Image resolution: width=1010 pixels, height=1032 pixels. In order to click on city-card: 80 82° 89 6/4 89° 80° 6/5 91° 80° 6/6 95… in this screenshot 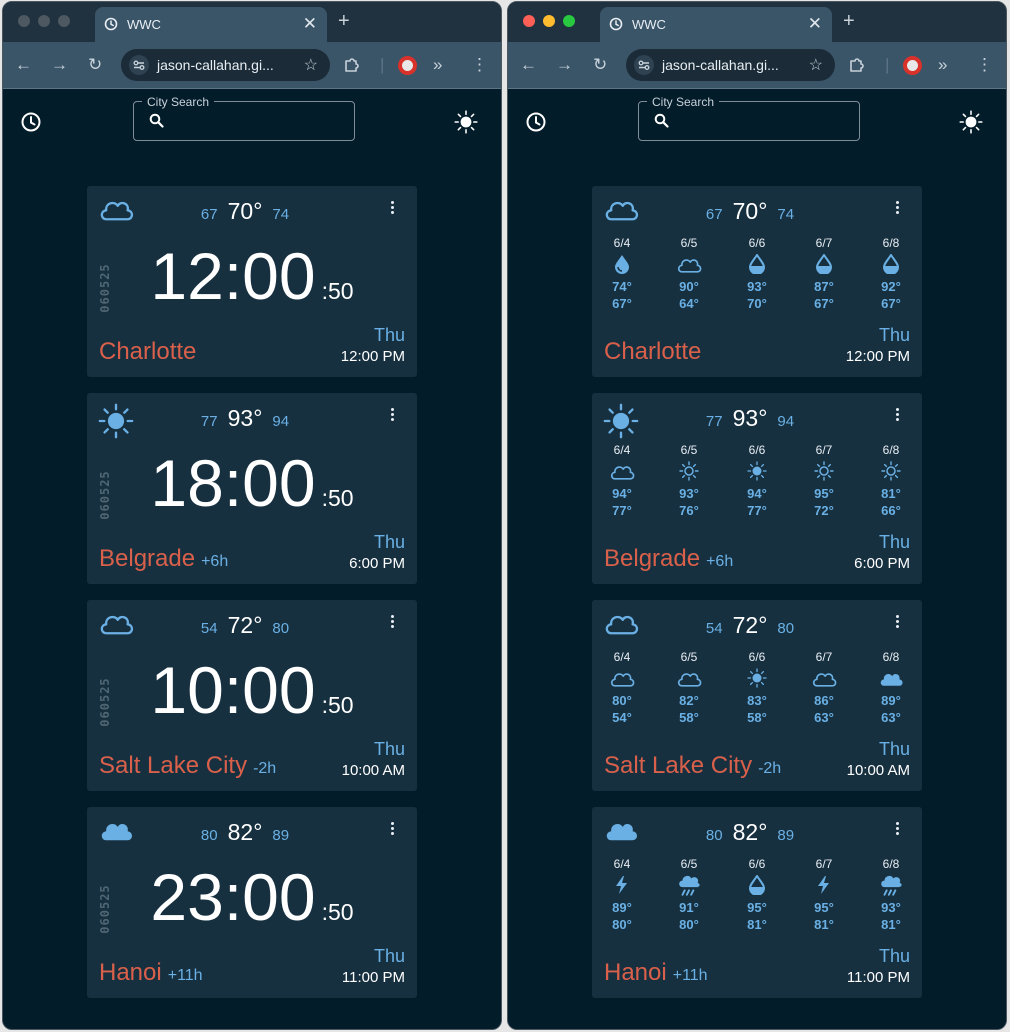, I will do `click(757, 902)`.